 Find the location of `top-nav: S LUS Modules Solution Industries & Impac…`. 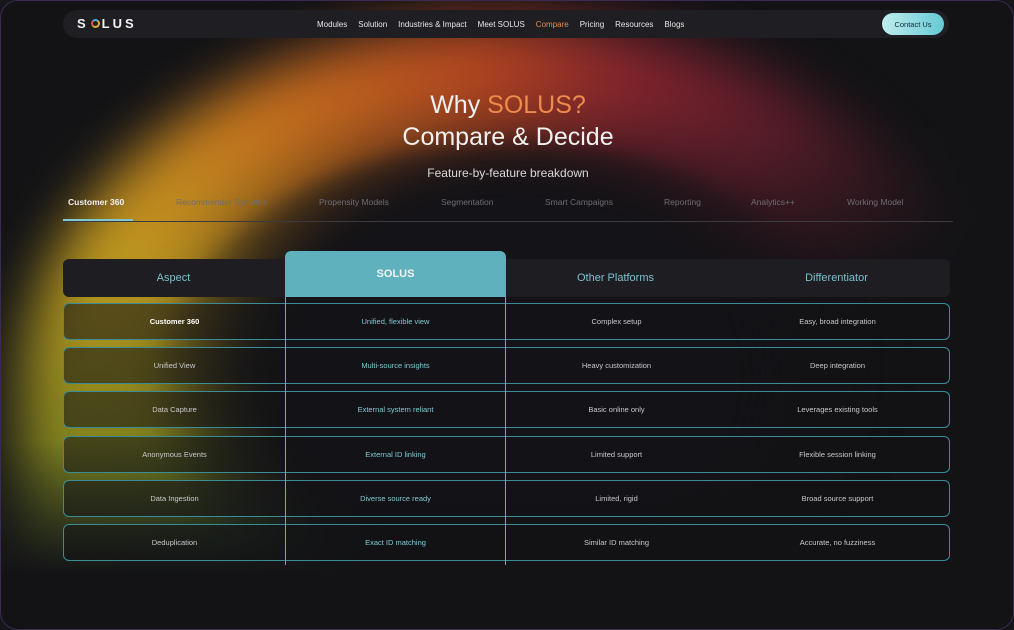

top-nav: S LUS Modules Solution Industries & Impac… is located at coordinates (506, 24).